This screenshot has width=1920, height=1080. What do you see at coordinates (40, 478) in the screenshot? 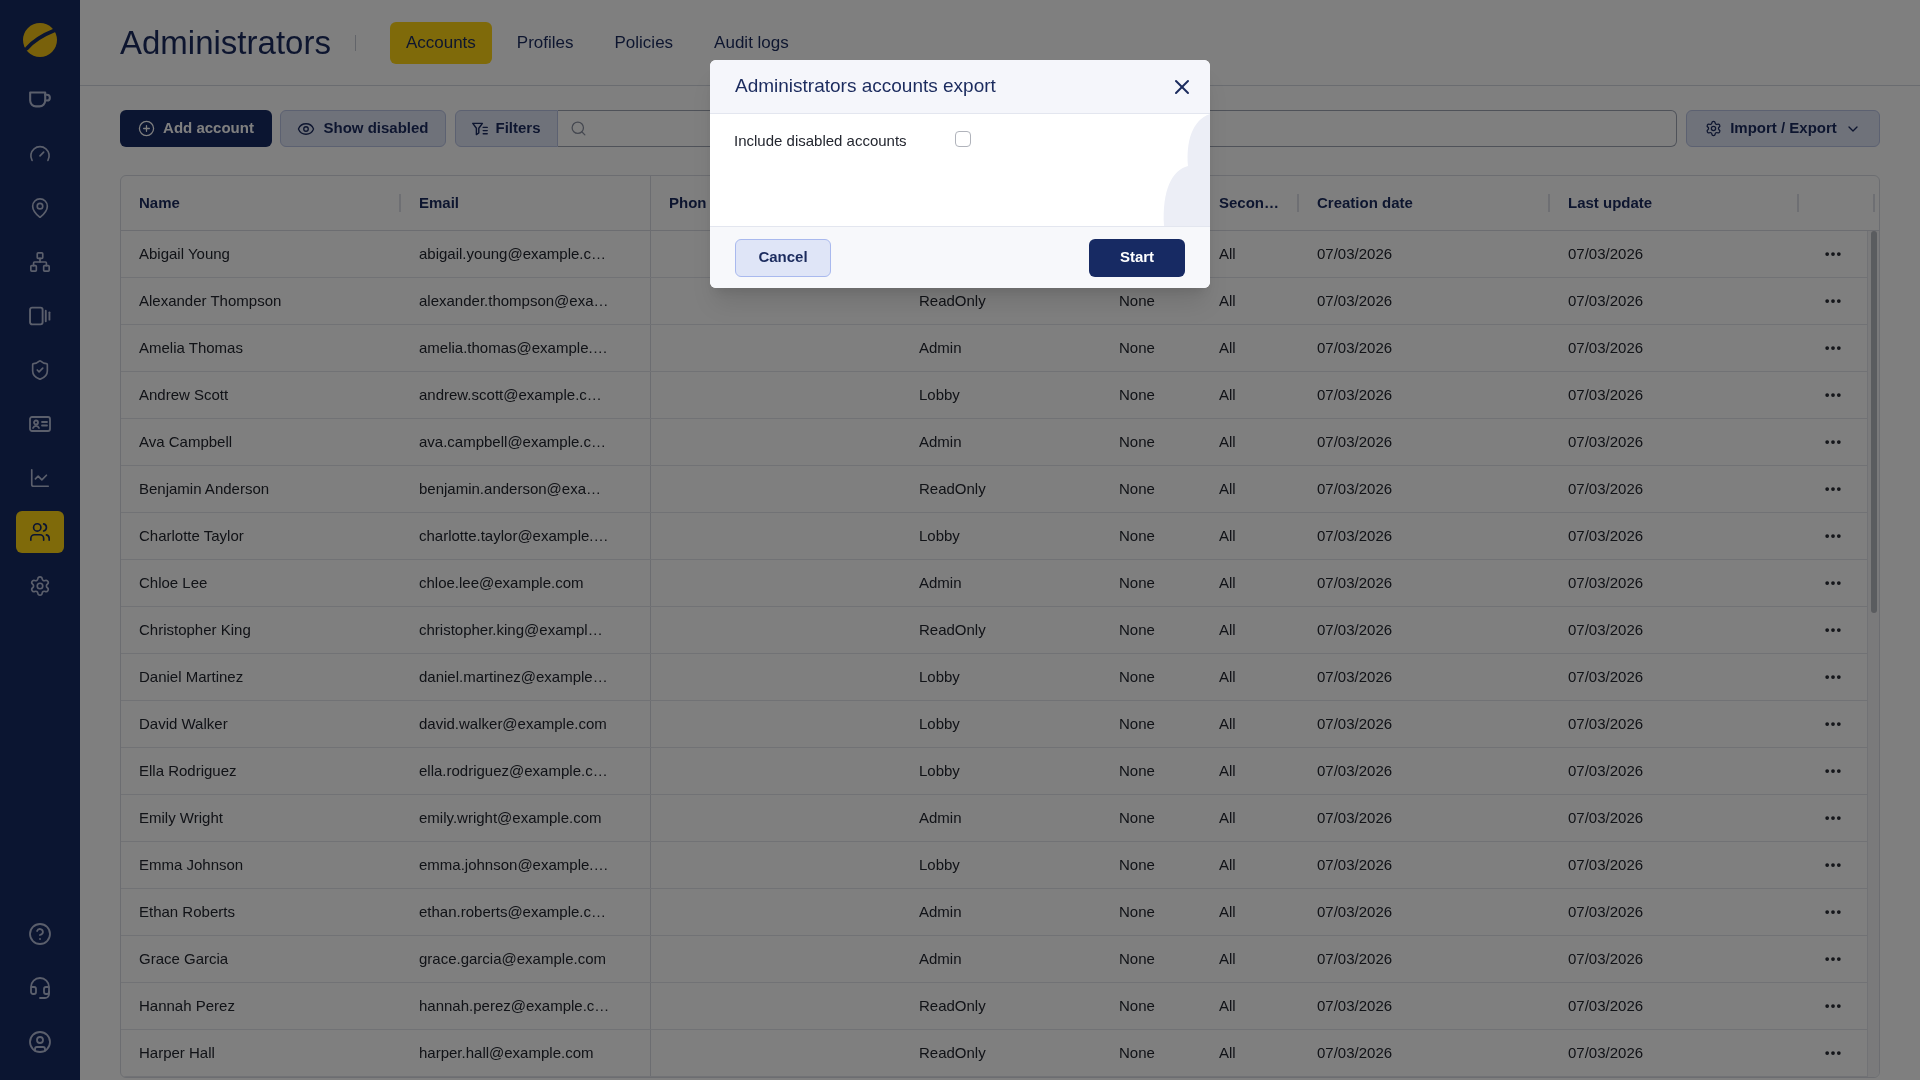
I see `line-chart-icon` at bounding box center [40, 478].